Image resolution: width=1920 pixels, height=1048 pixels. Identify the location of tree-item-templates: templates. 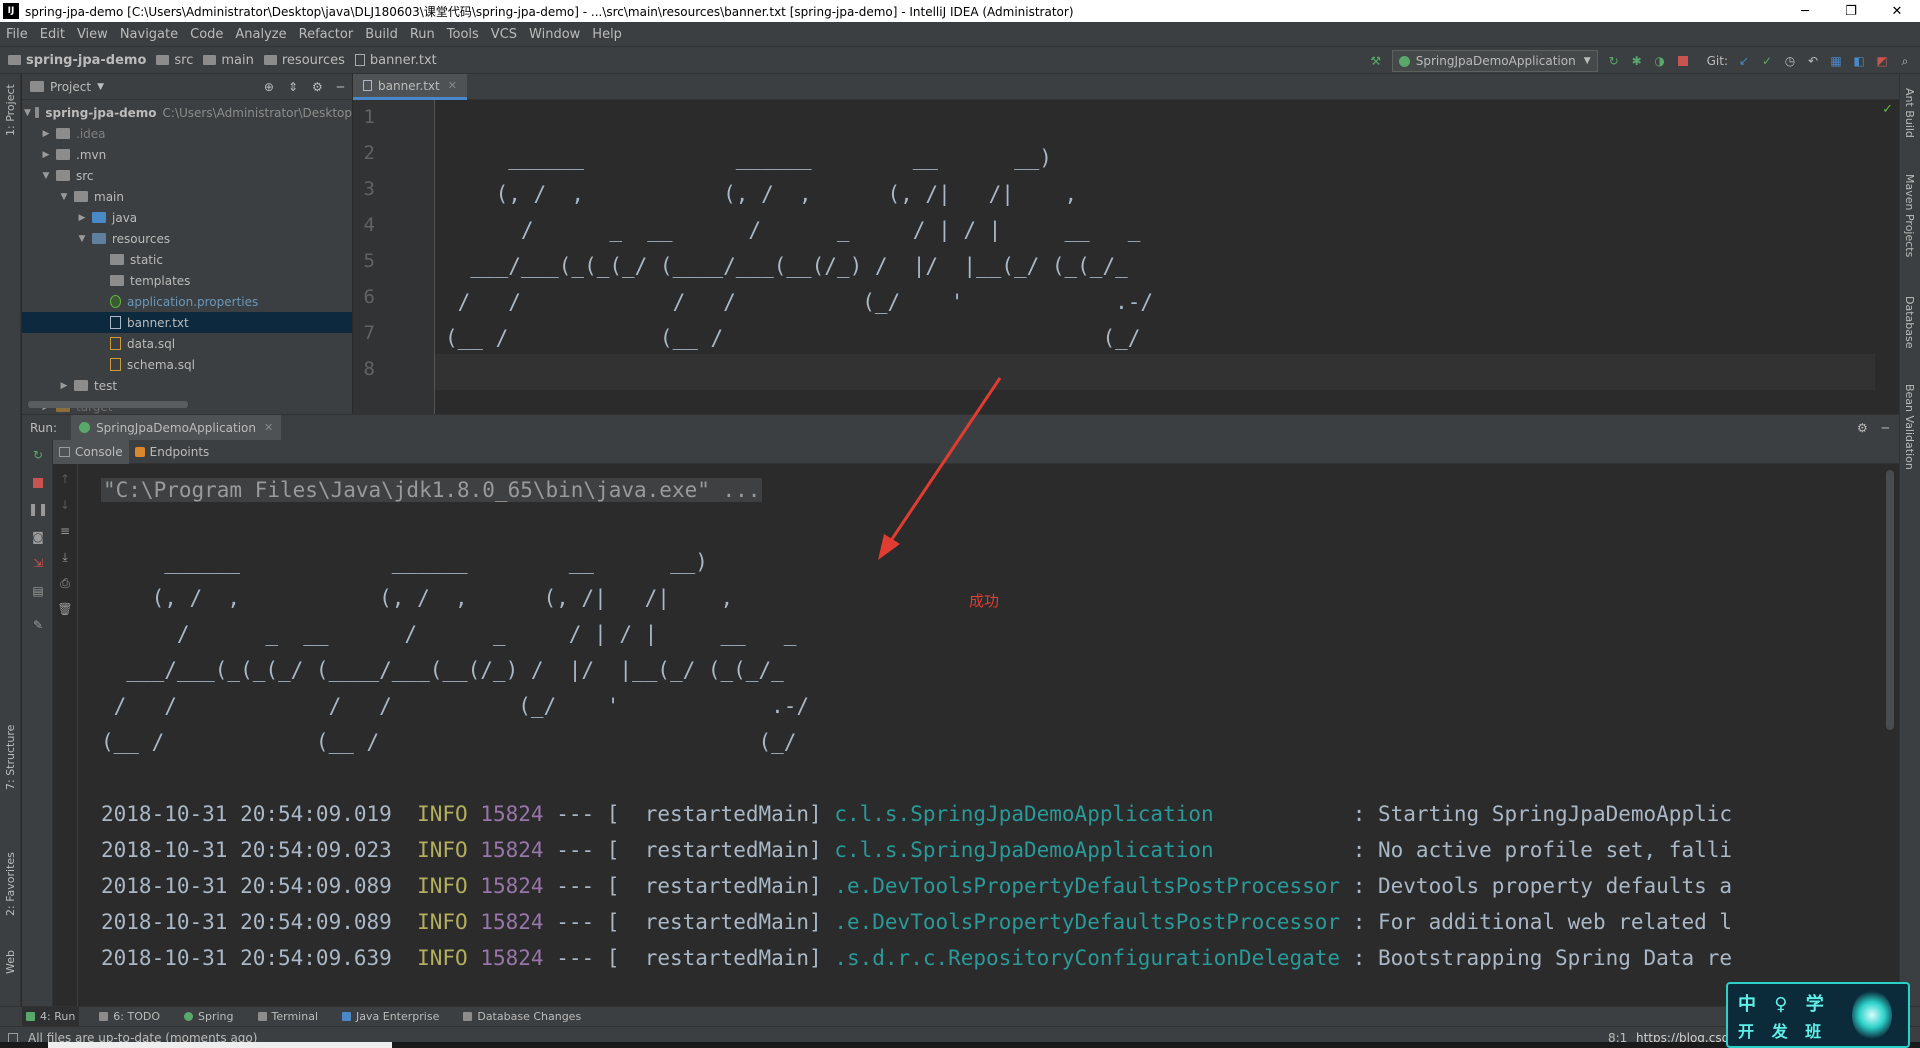
(187, 280).